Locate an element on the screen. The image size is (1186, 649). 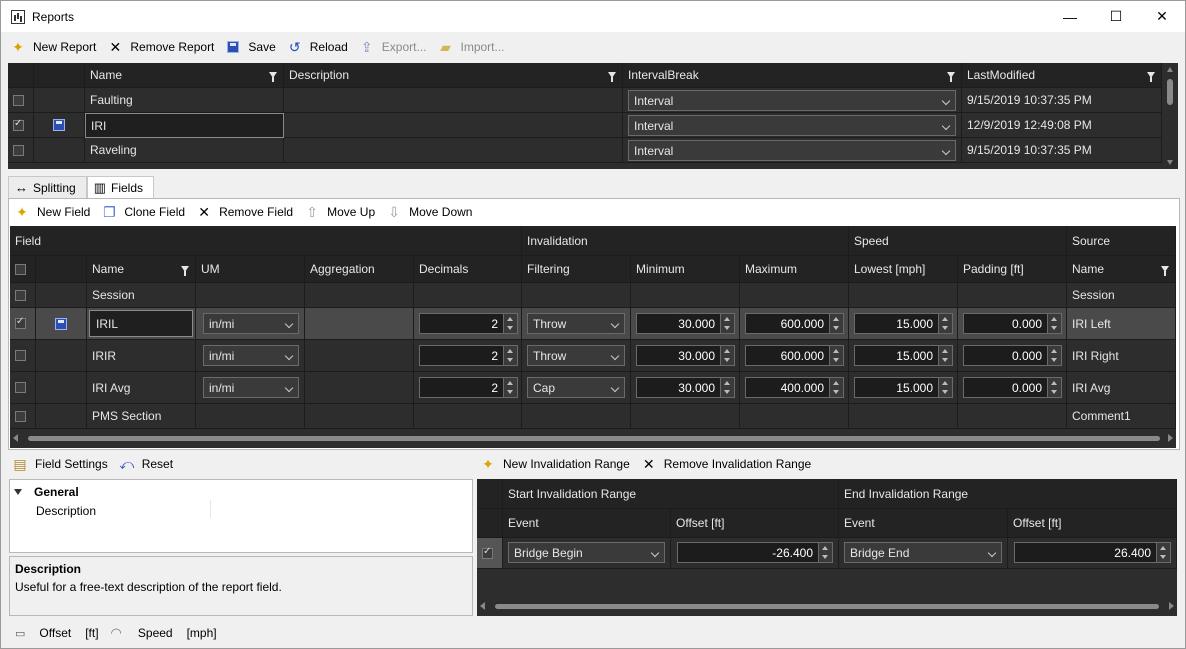
column-header-minimum: Minimum is located at coordinates (685, 269).